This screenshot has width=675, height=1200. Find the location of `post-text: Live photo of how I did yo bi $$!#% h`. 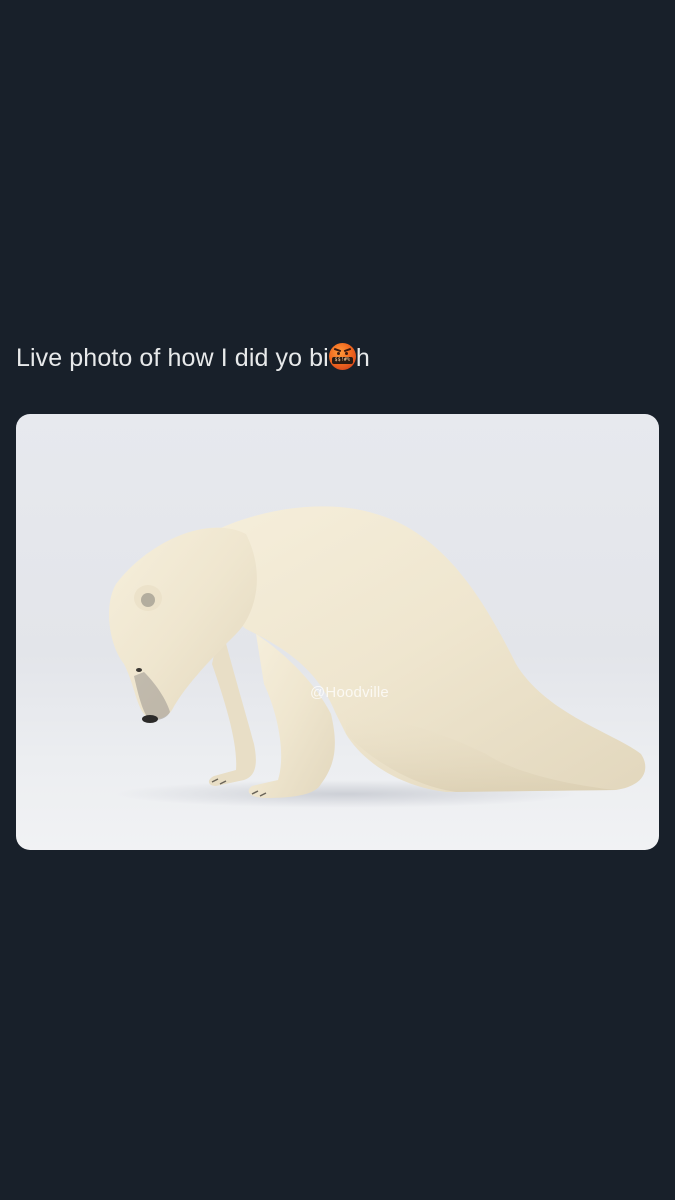

post-text: Live photo of how I did yo bi $$!#% h is located at coordinates (193, 358).